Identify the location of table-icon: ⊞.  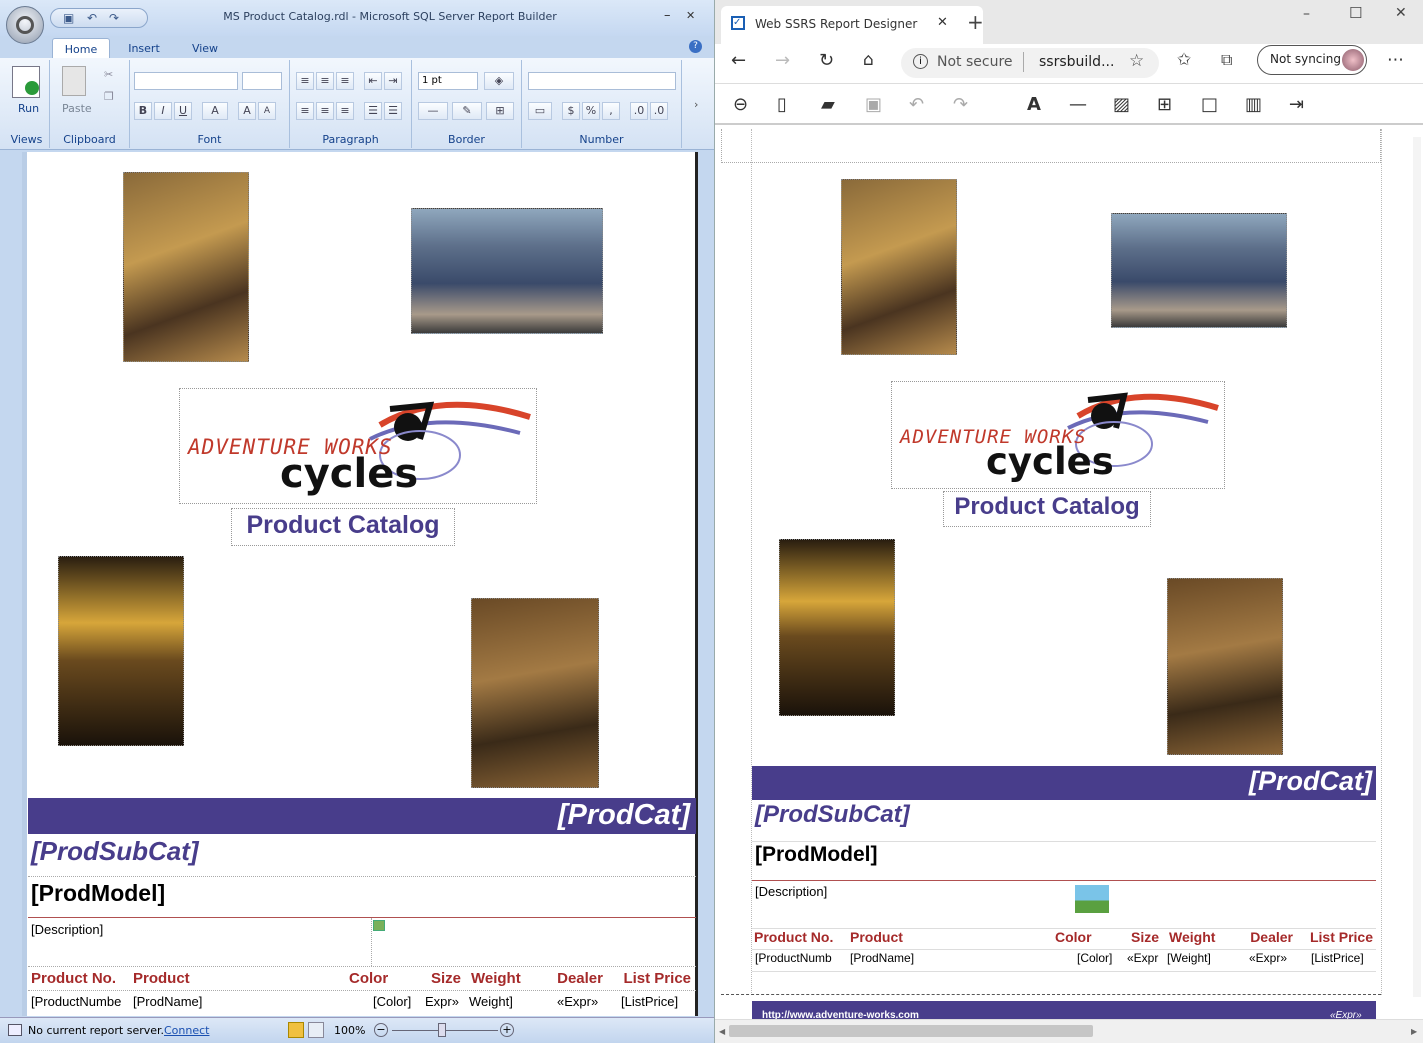
(1164, 104).